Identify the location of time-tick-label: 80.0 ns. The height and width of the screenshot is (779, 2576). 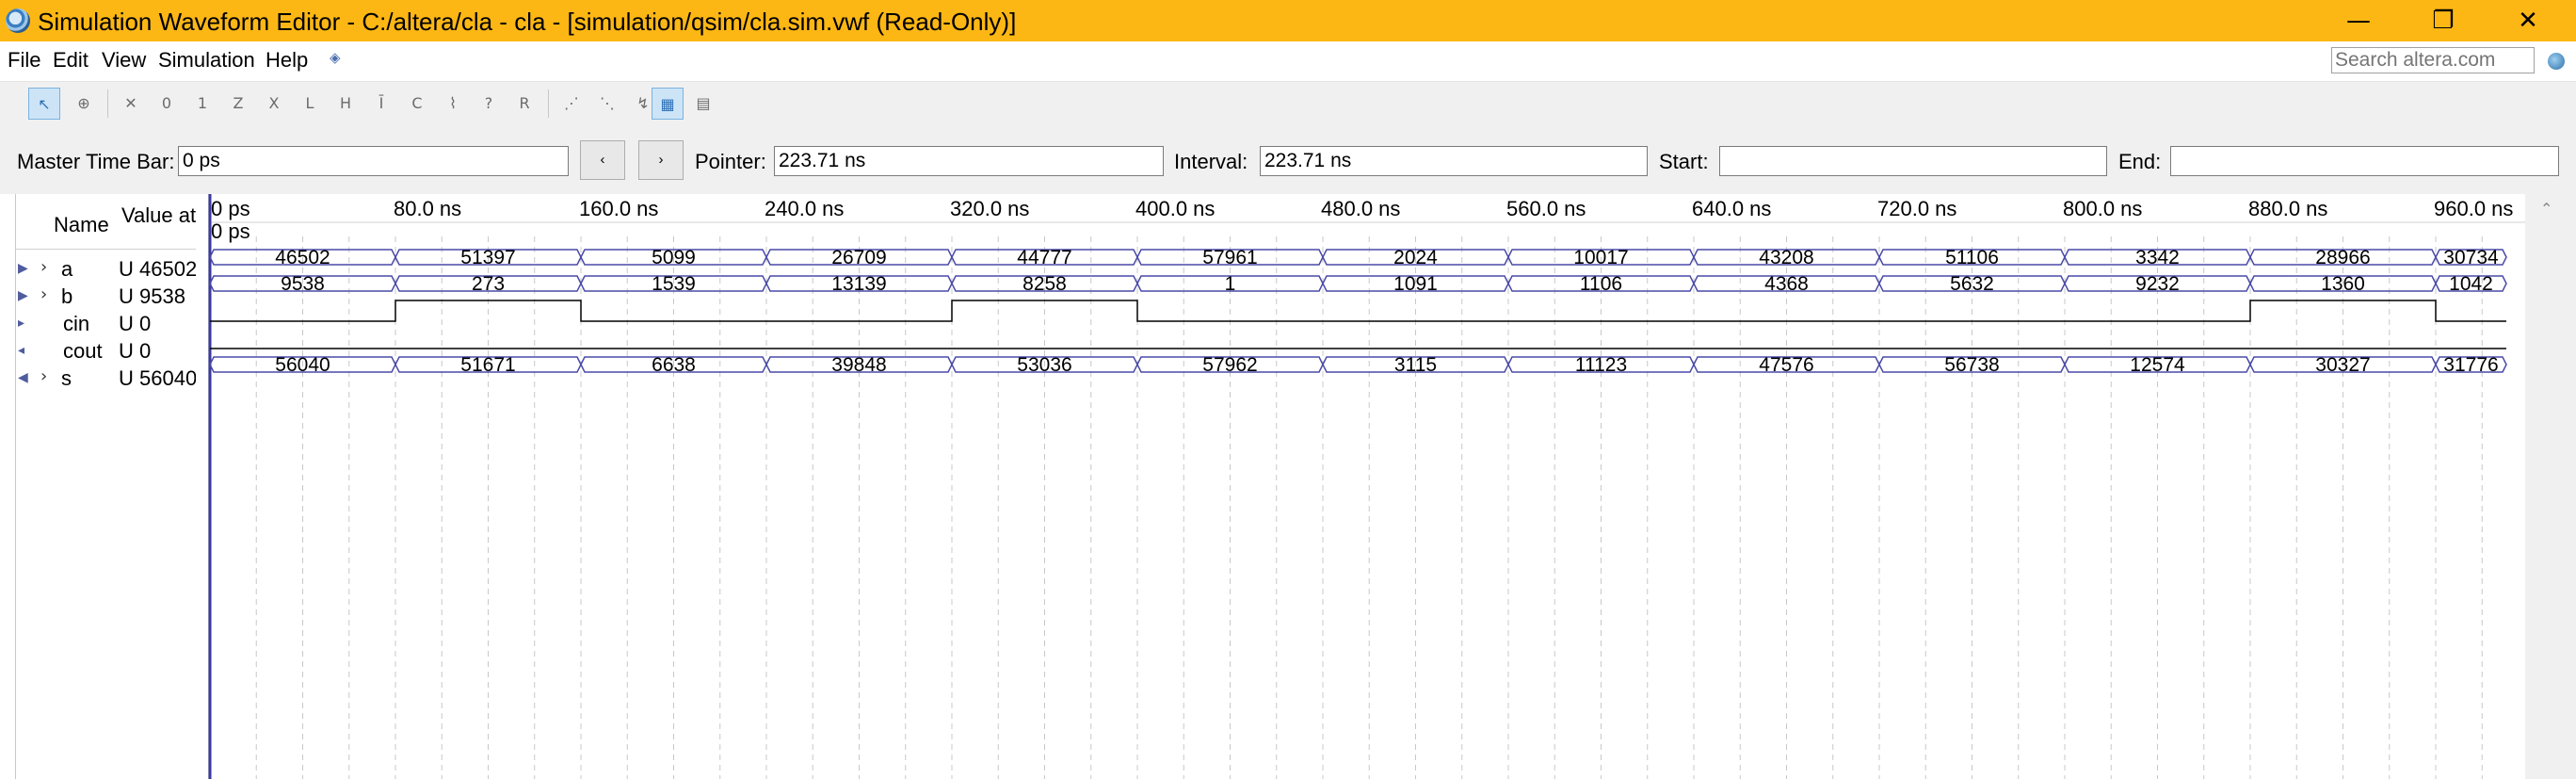
(427, 208).